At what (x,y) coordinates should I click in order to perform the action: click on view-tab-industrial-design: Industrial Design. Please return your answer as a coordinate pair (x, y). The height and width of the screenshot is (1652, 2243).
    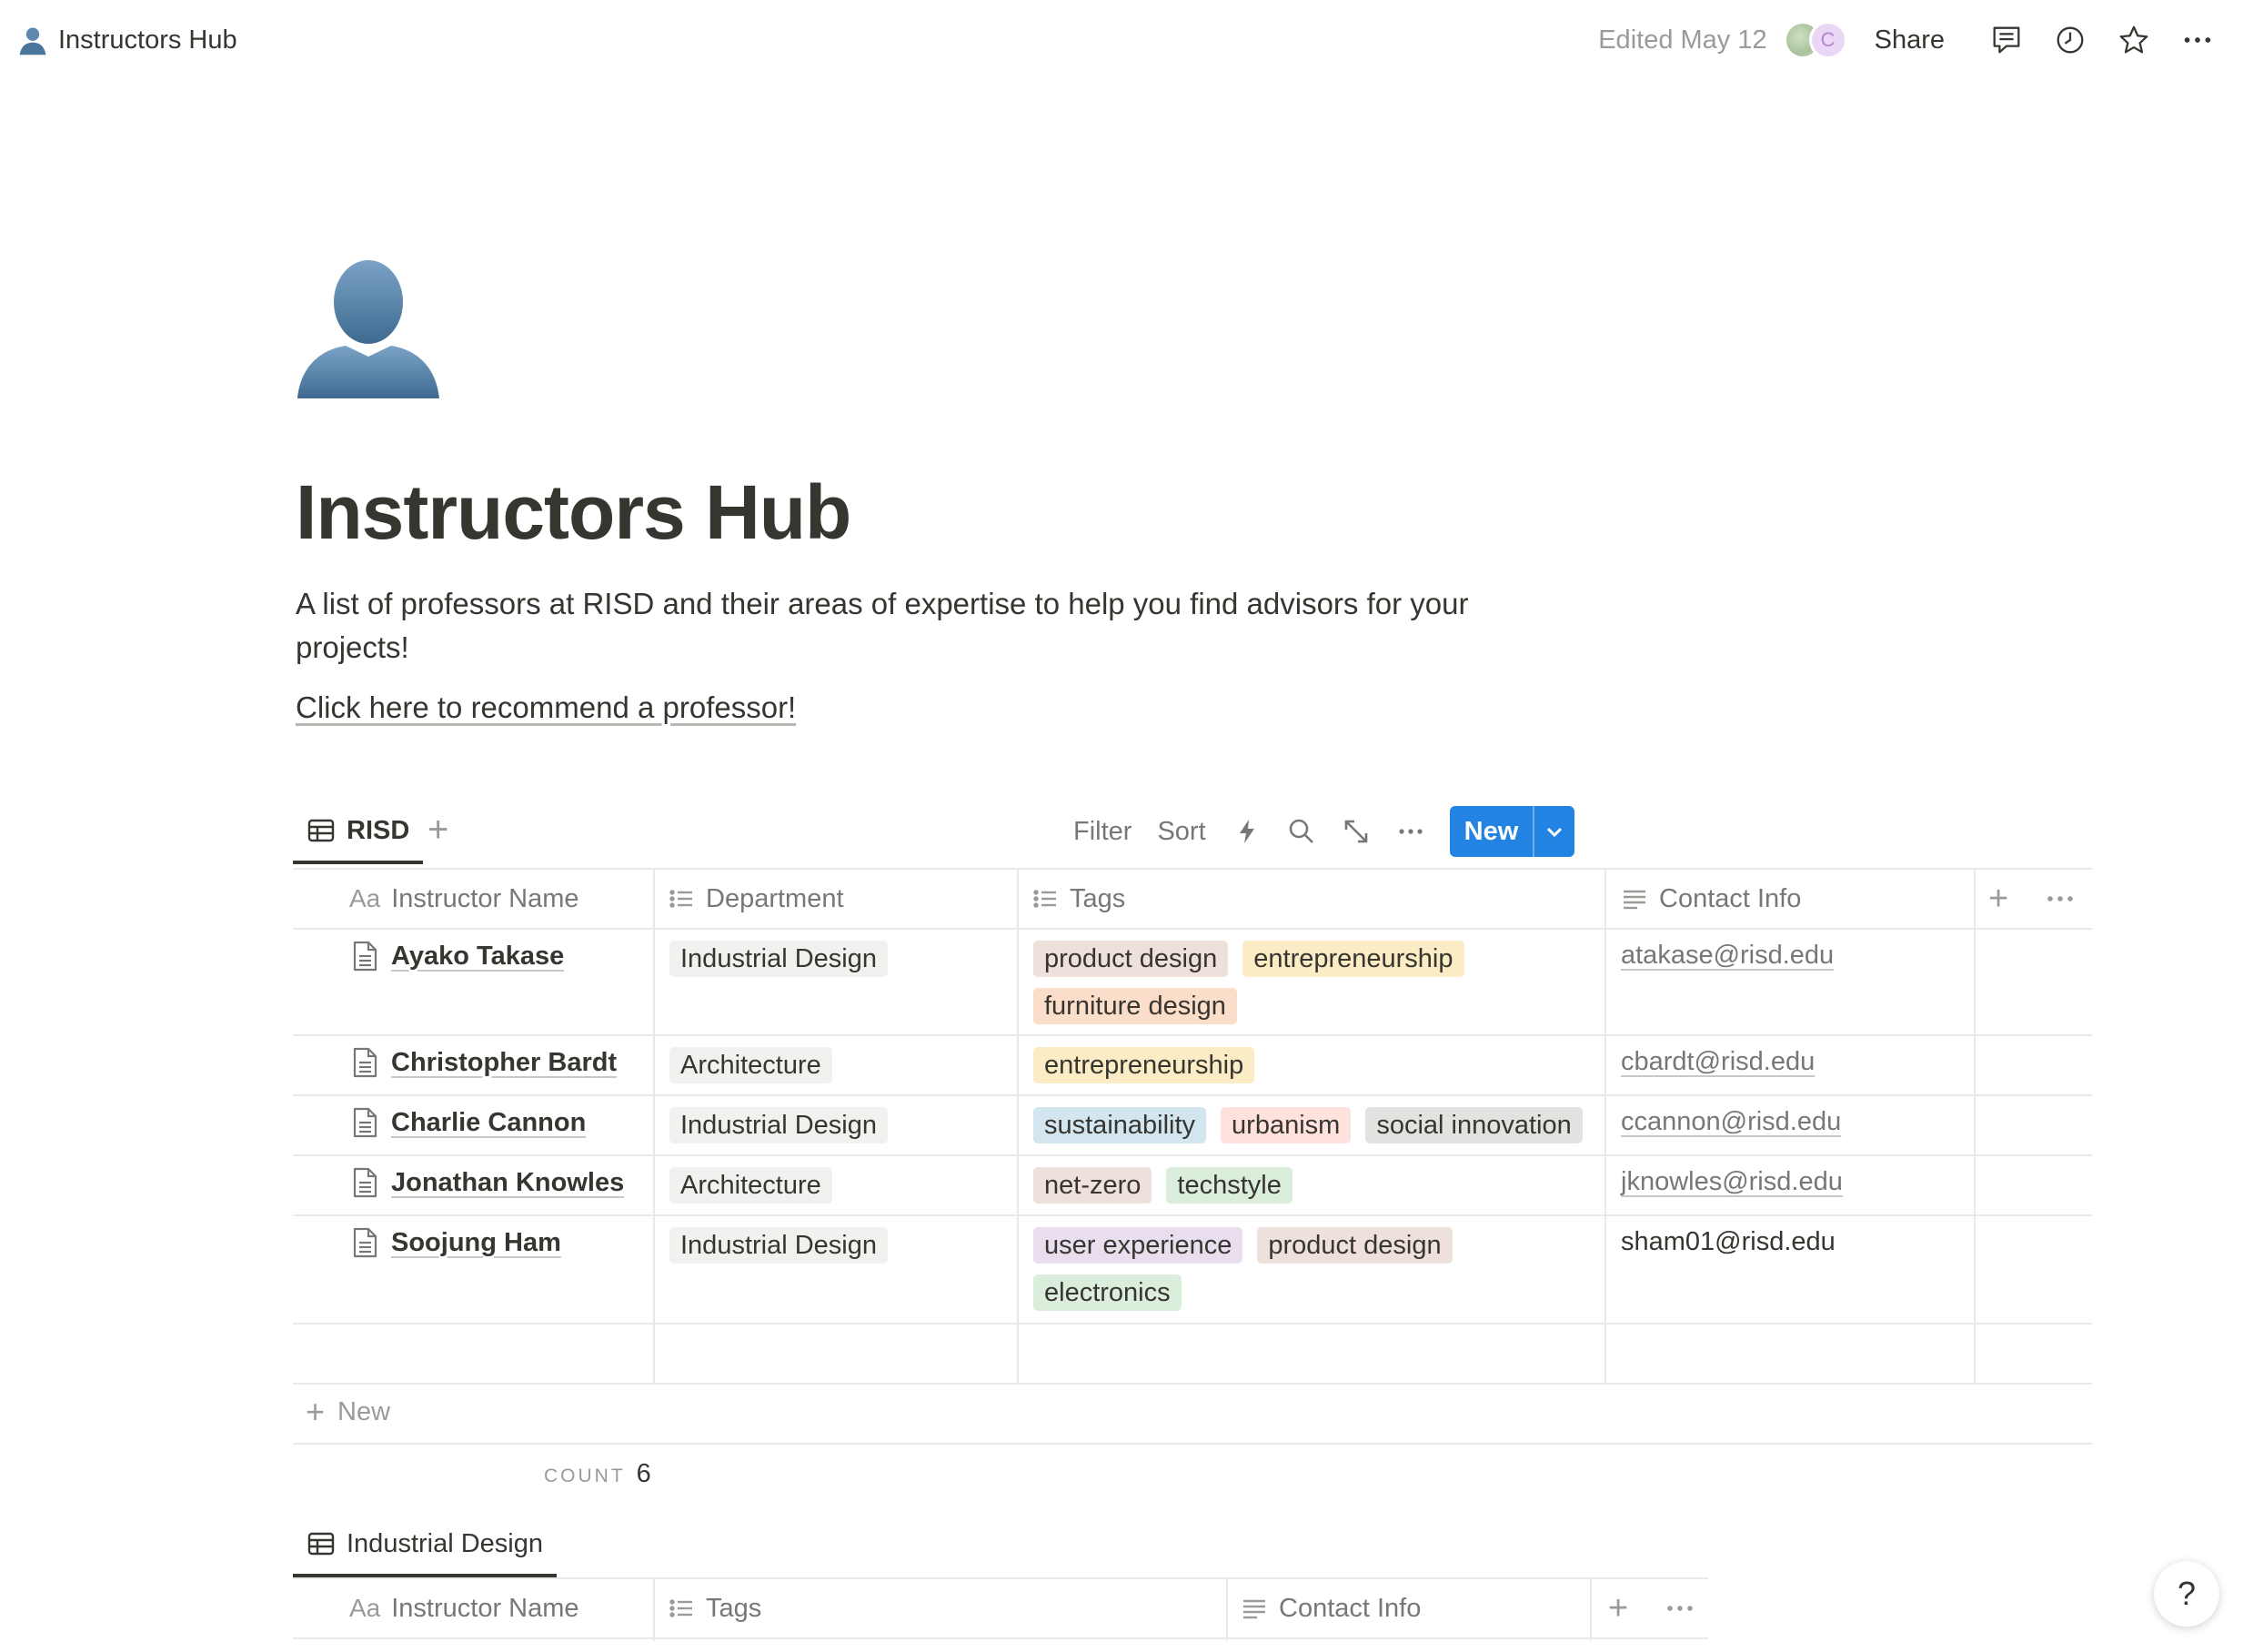
    Looking at the image, I should click on (425, 1545).